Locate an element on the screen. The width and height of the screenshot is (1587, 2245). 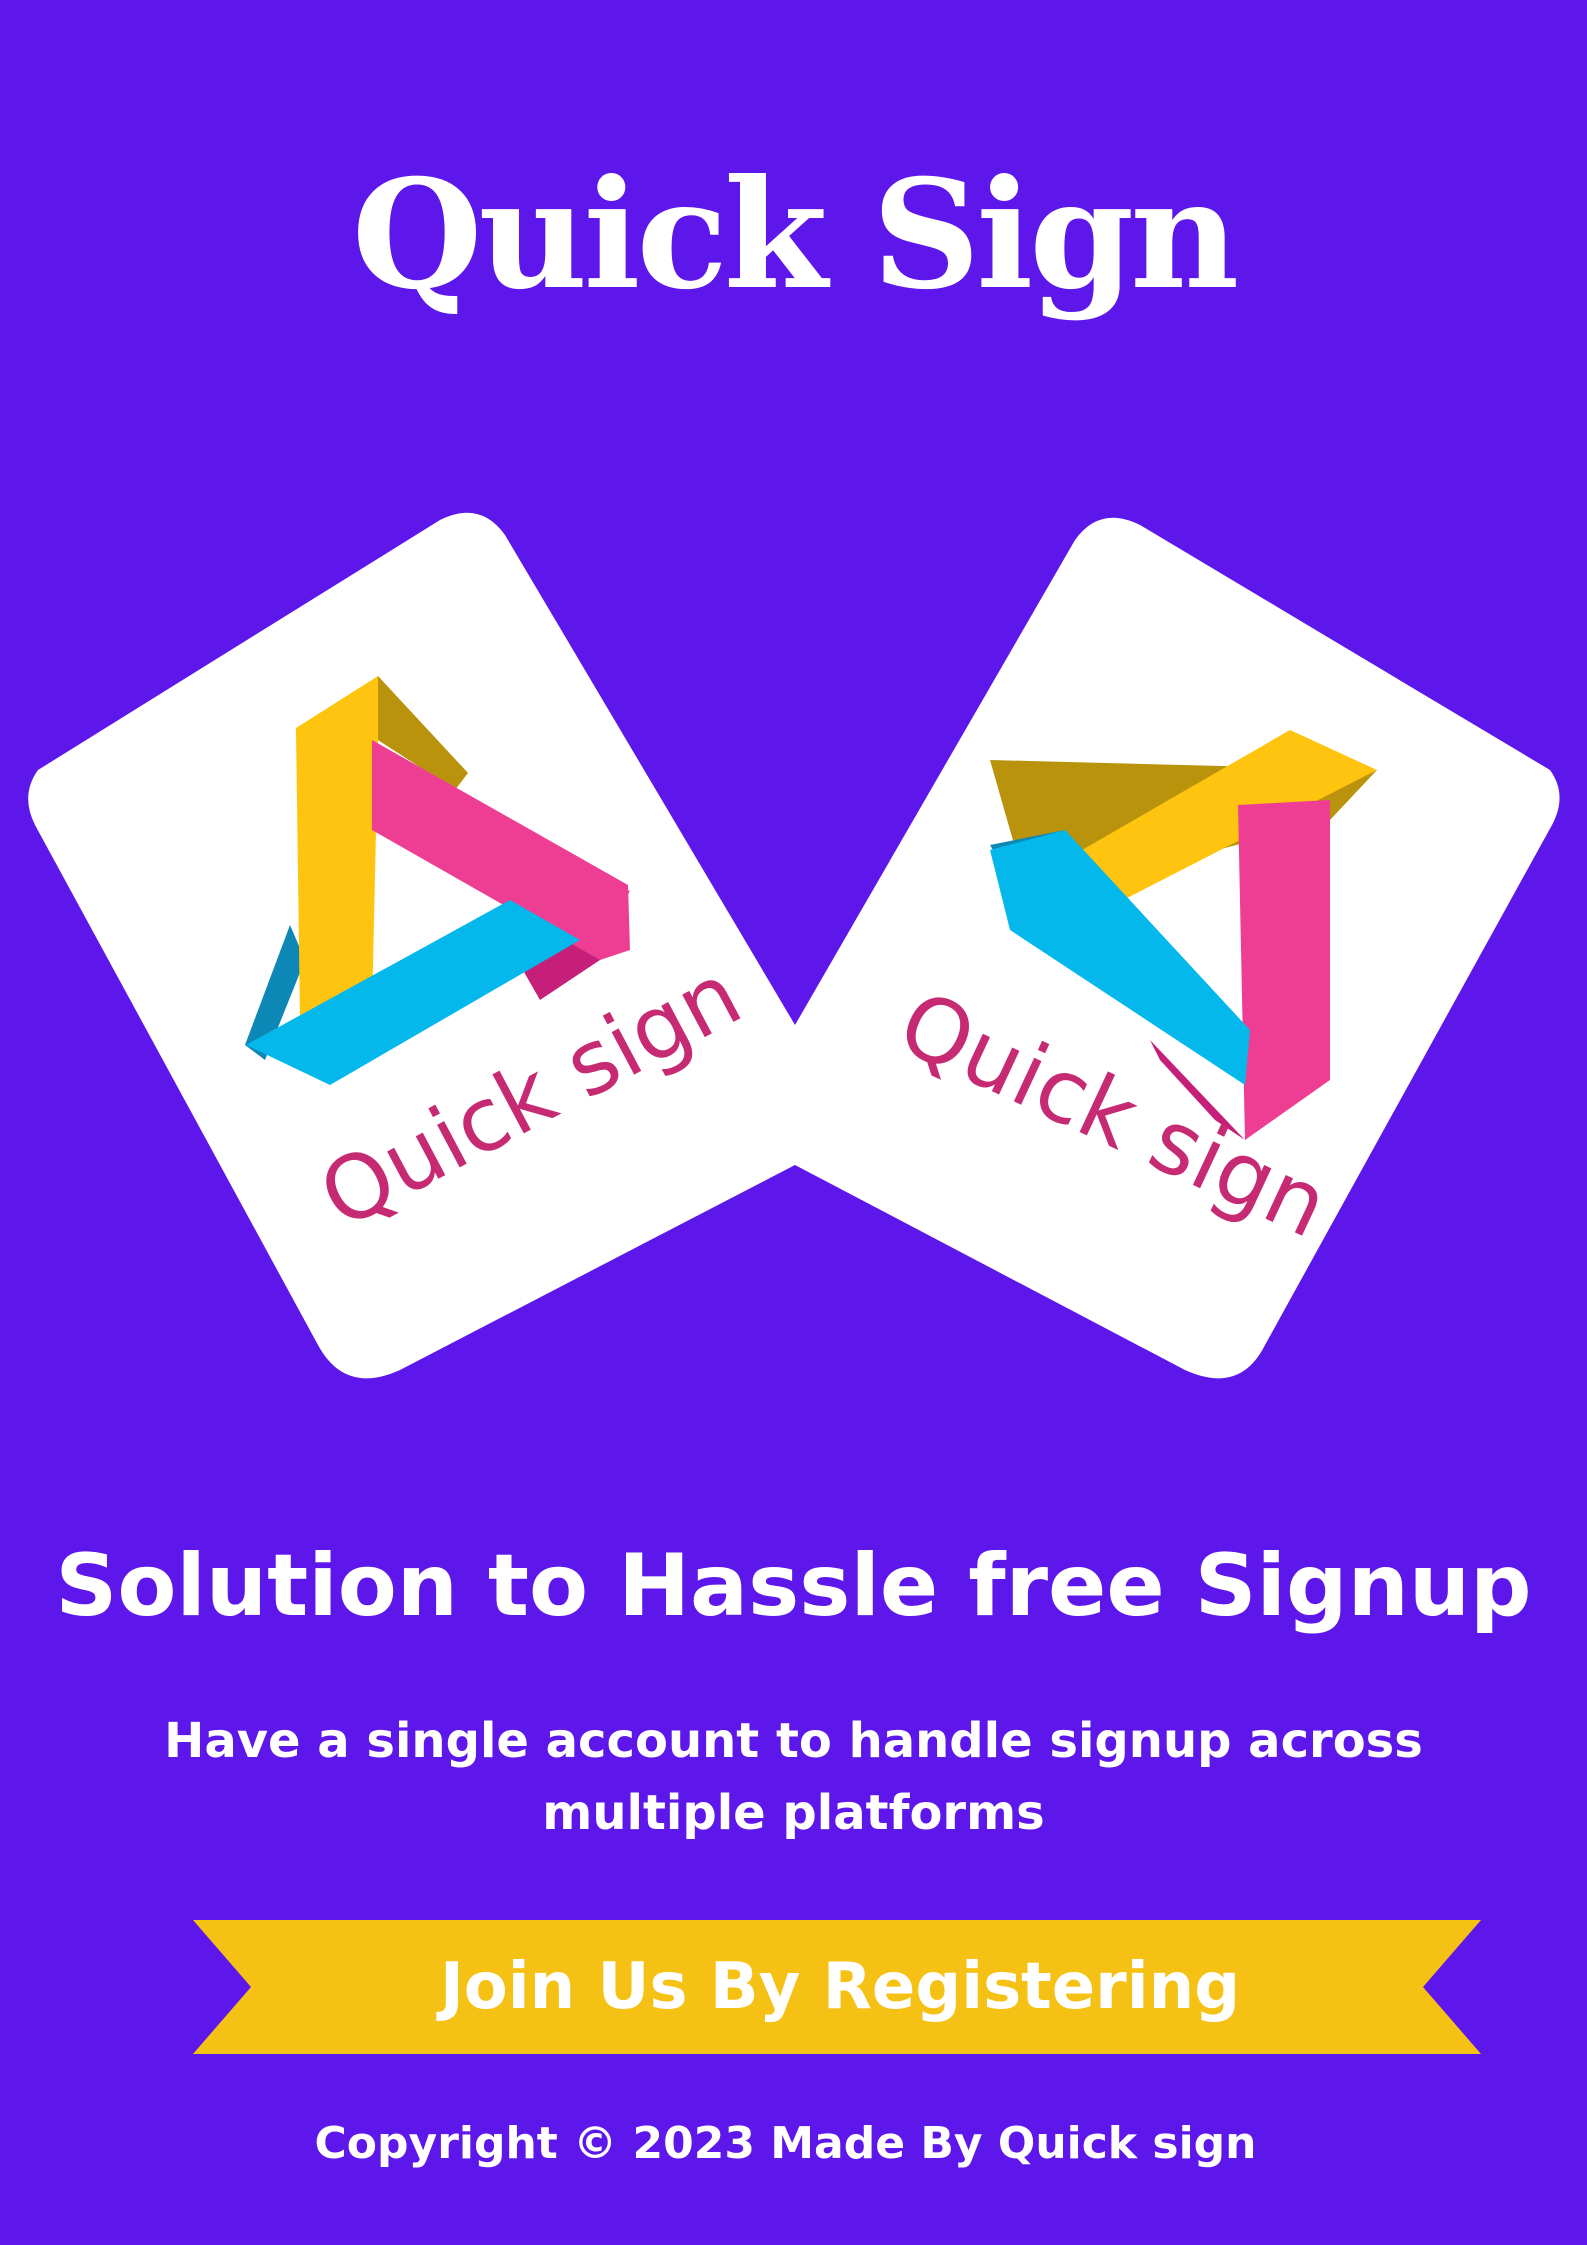
footer-copyright: Copyright © 2023 Made By Quick sign is located at coordinates (785, 2143).